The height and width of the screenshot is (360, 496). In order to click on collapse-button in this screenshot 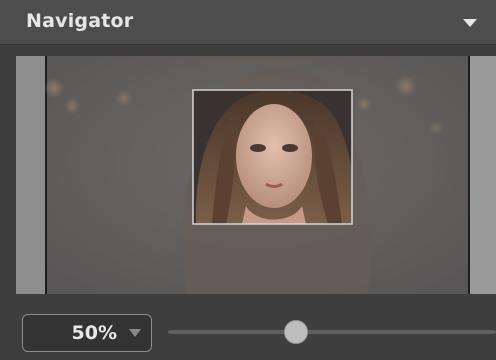, I will do `click(470, 23)`.